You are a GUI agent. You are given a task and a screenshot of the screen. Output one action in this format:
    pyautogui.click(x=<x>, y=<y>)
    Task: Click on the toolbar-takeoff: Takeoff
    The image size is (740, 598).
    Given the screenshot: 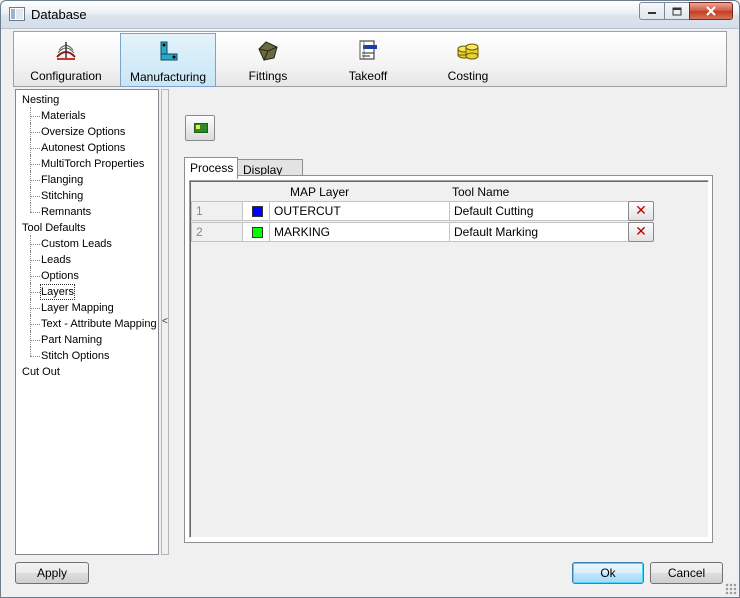 What is the action you would take?
    pyautogui.click(x=368, y=60)
    